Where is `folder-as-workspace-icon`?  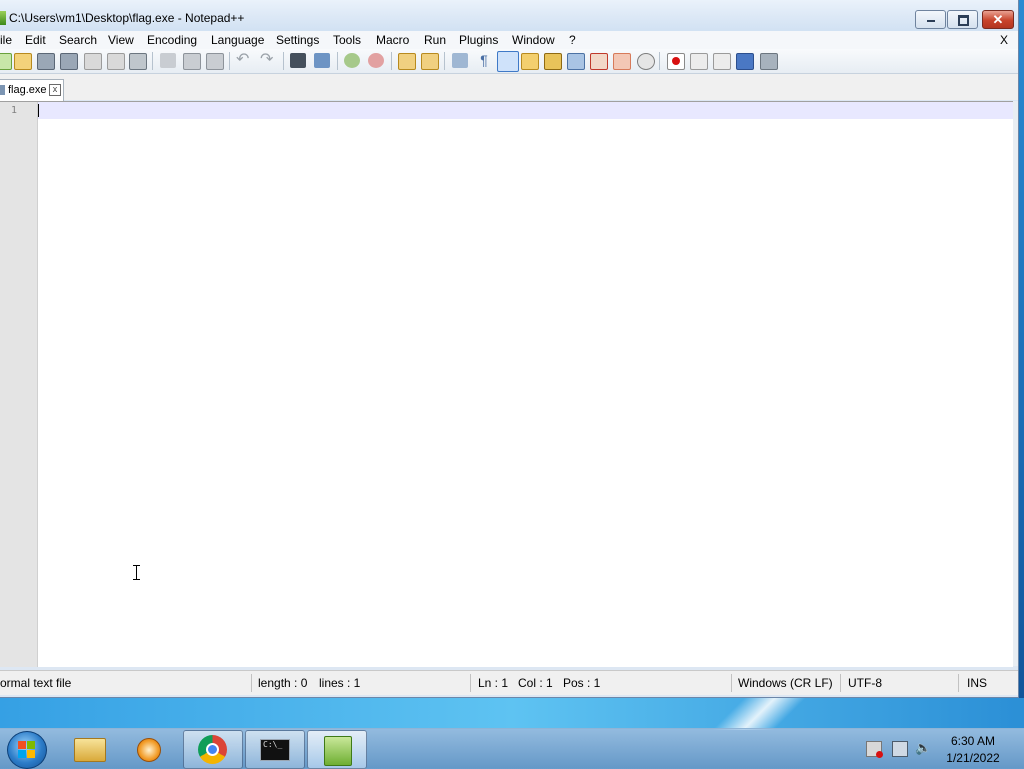
folder-as-workspace-icon is located at coordinates (599, 61).